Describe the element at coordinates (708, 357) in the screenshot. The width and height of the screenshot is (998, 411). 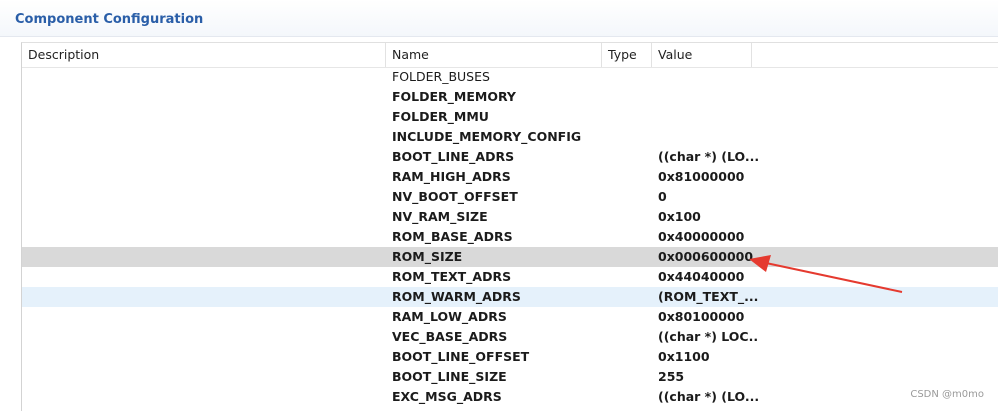
I see `value-cell: 0x1100` at that location.